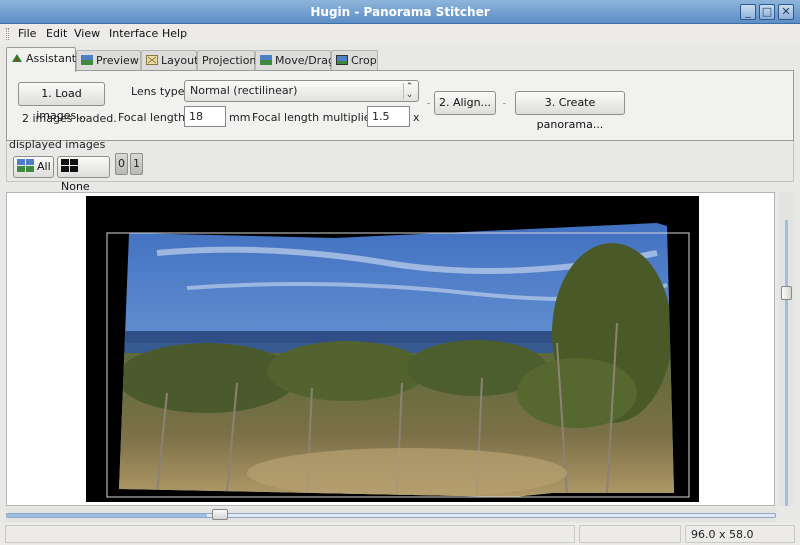  What do you see at coordinates (229, 60) in the screenshot?
I see `tab-label: Projection` at bounding box center [229, 60].